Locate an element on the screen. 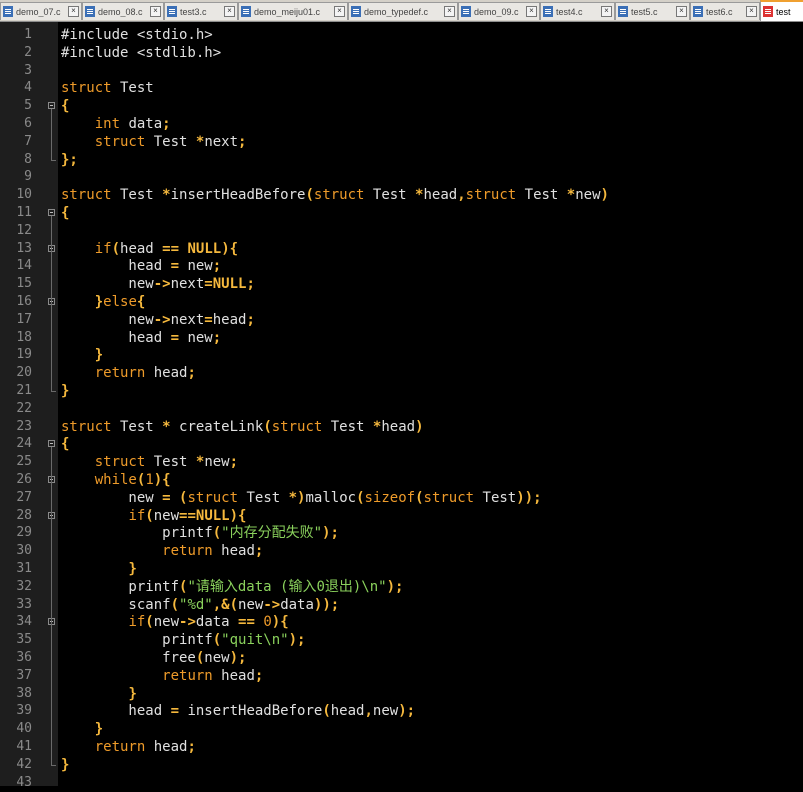 The image size is (803, 792). code-line: new->next=NULL; is located at coordinates (158, 284).